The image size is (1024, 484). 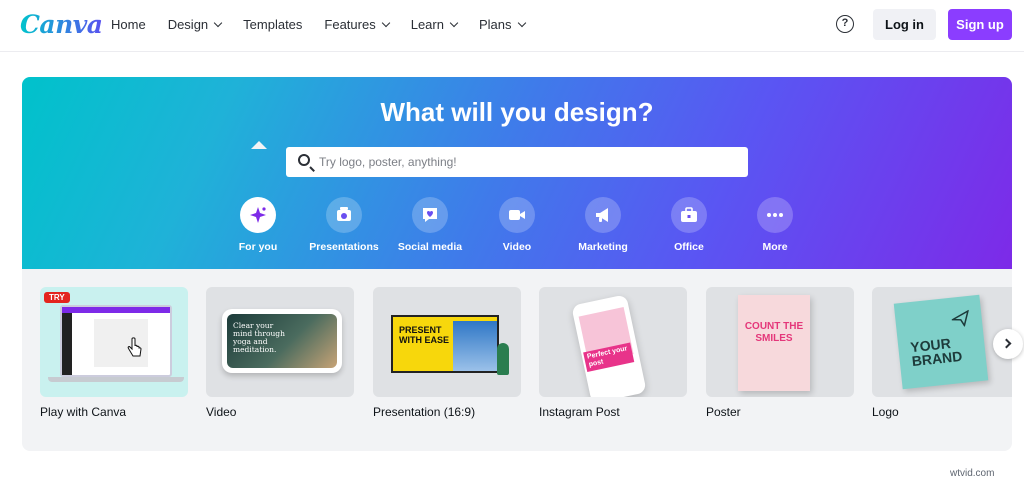 I want to click on thumb-text: COUNT THE SMILES, so click(x=774, y=332).